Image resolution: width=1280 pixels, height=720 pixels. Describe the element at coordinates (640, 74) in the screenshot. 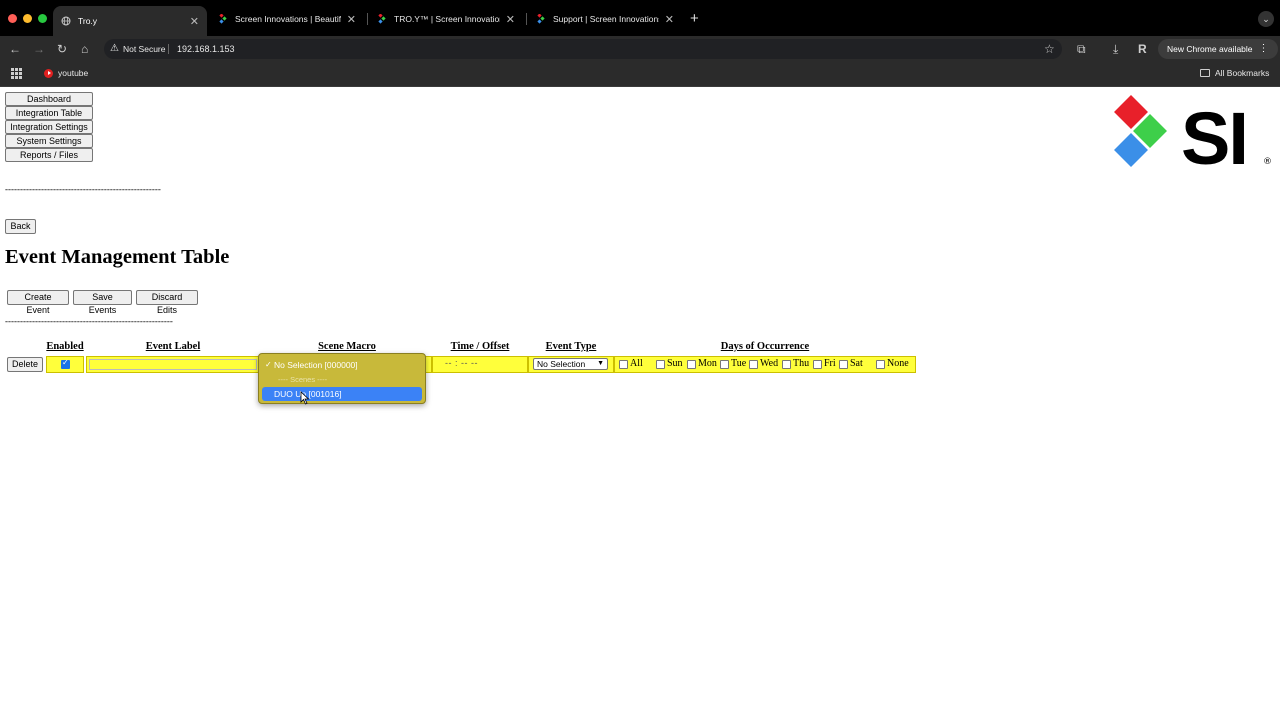

I see `bookmarks-bar: youtube All Bookmarks` at that location.